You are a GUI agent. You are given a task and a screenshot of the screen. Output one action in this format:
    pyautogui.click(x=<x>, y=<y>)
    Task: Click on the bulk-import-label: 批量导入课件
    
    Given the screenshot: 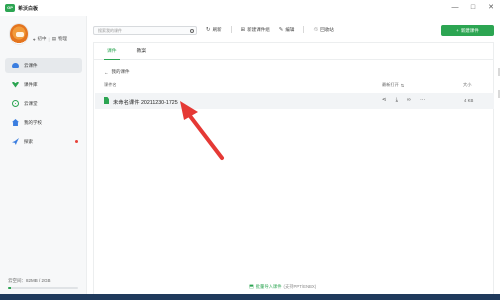 What is the action you would take?
    pyautogui.click(x=268, y=286)
    